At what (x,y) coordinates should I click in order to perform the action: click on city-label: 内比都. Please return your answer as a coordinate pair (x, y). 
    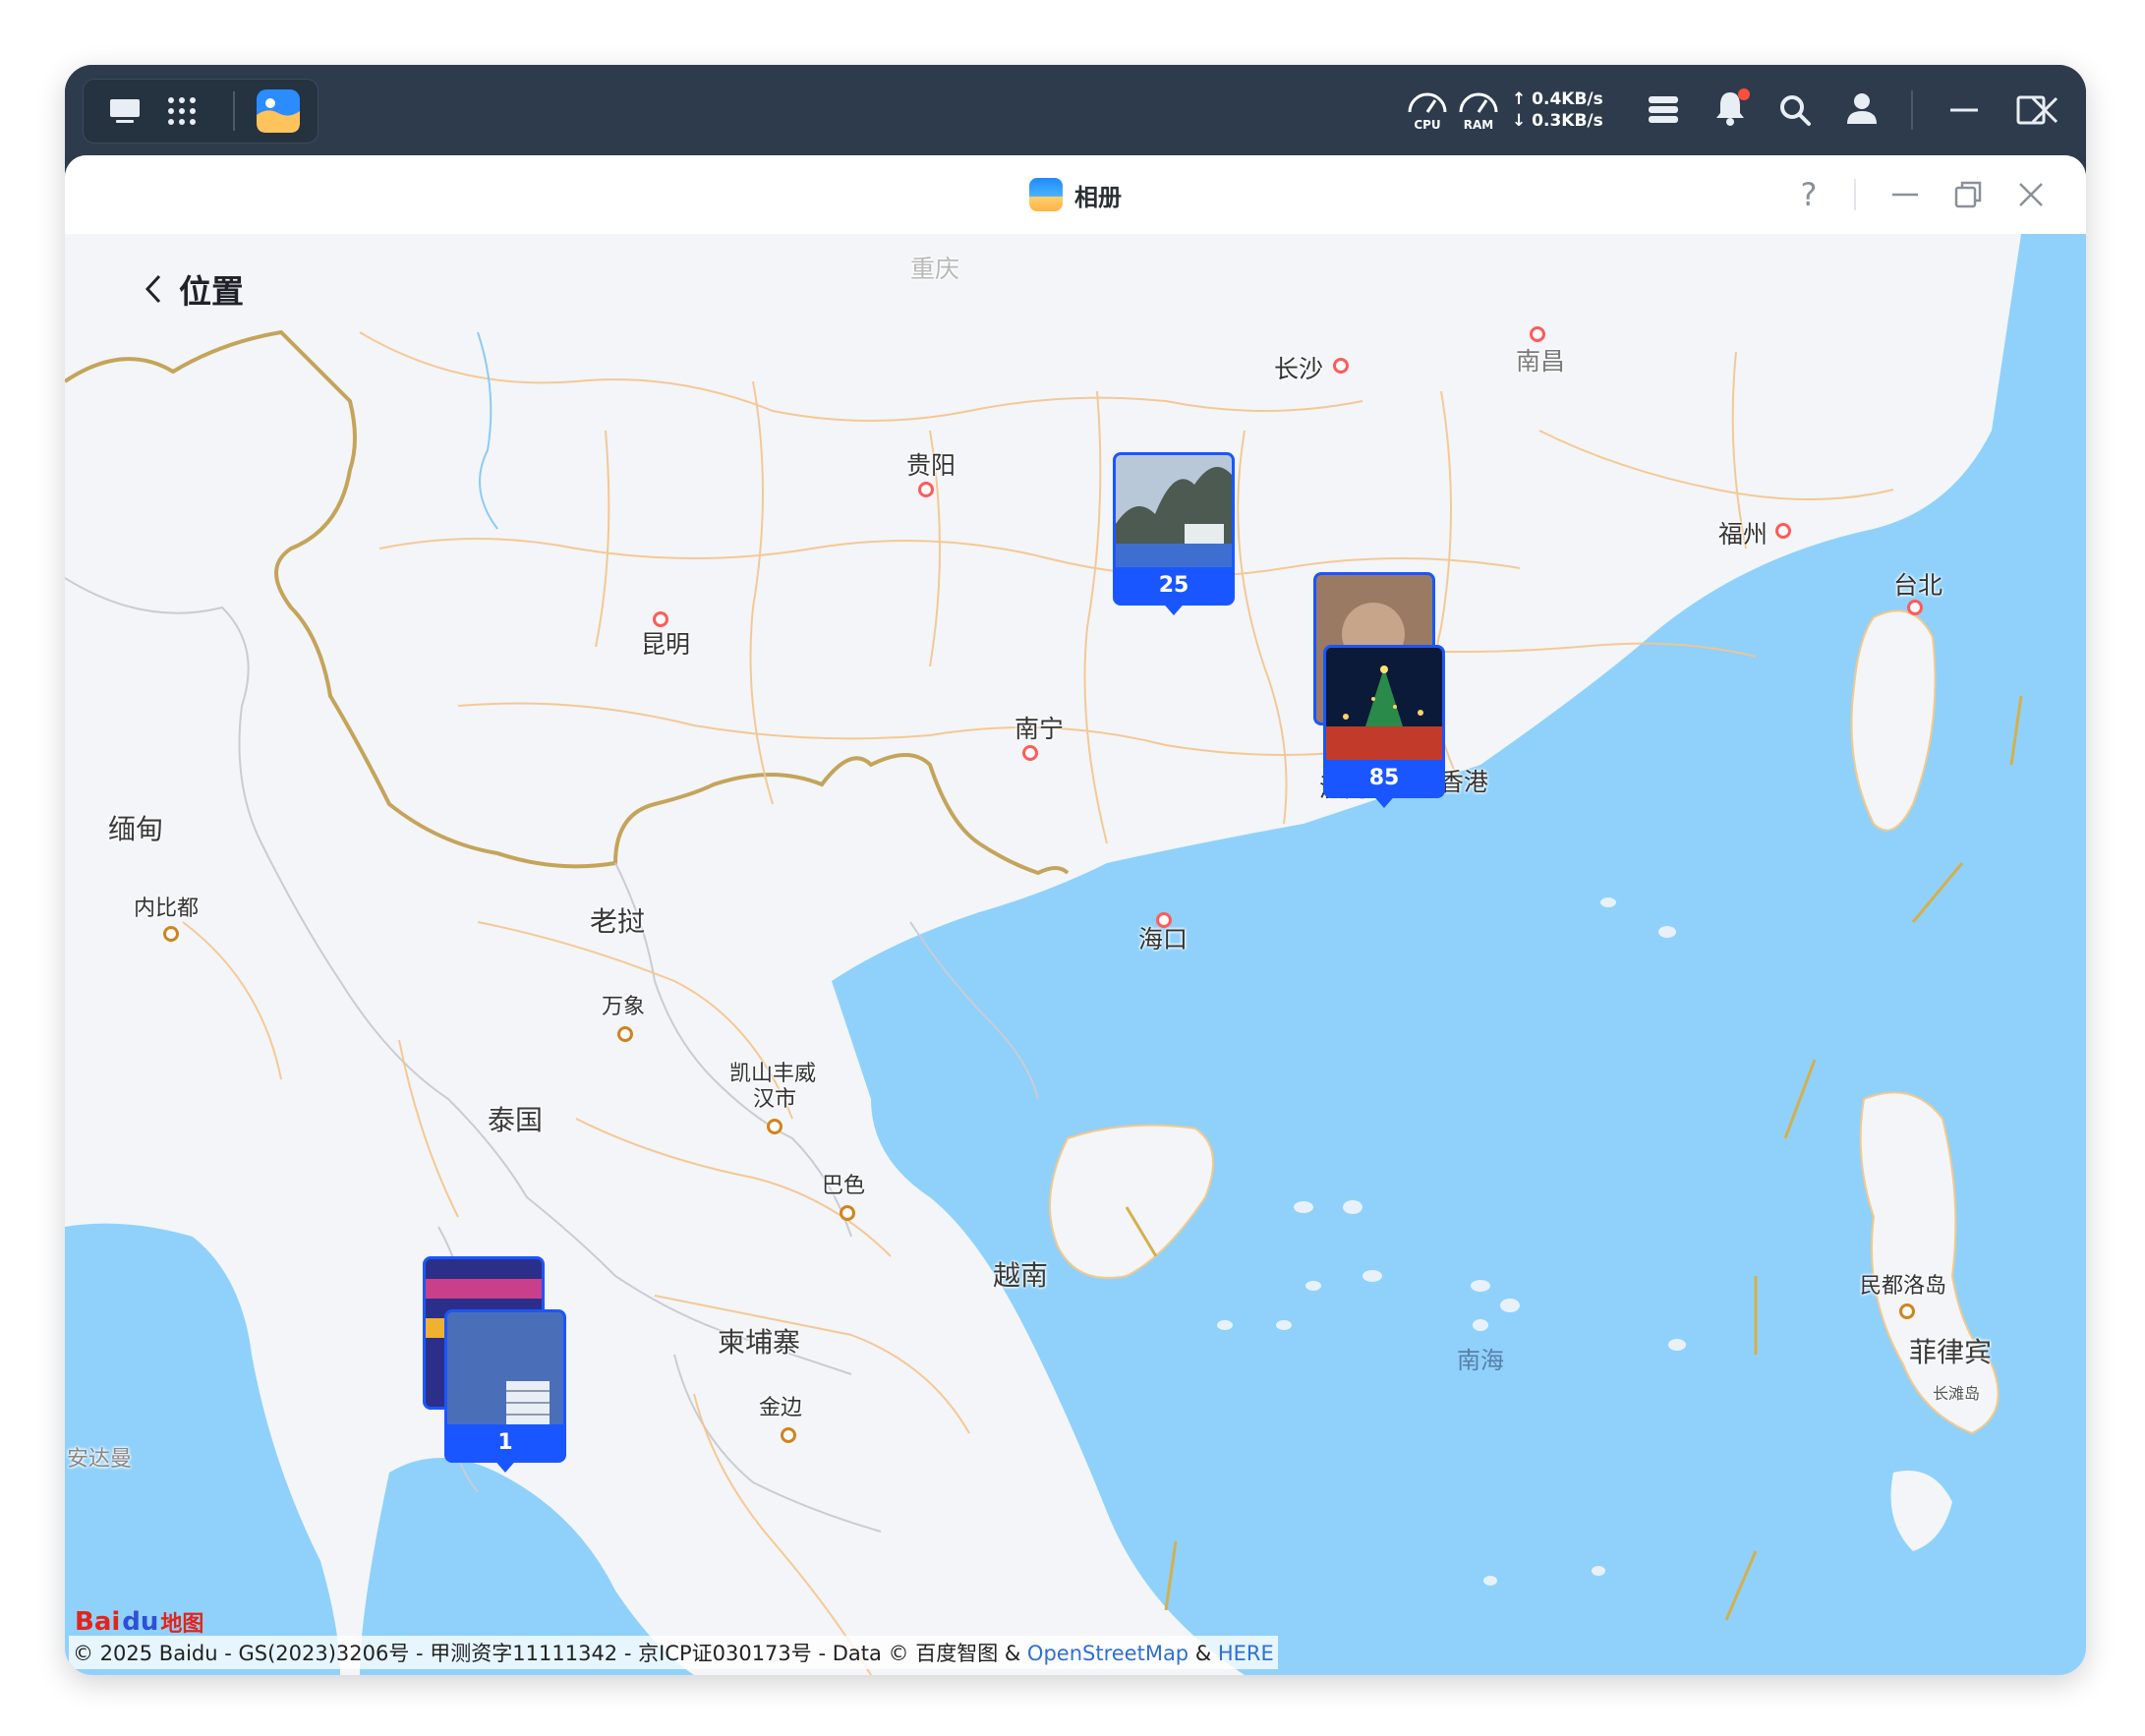
    Looking at the image, I should click on (167, 909).